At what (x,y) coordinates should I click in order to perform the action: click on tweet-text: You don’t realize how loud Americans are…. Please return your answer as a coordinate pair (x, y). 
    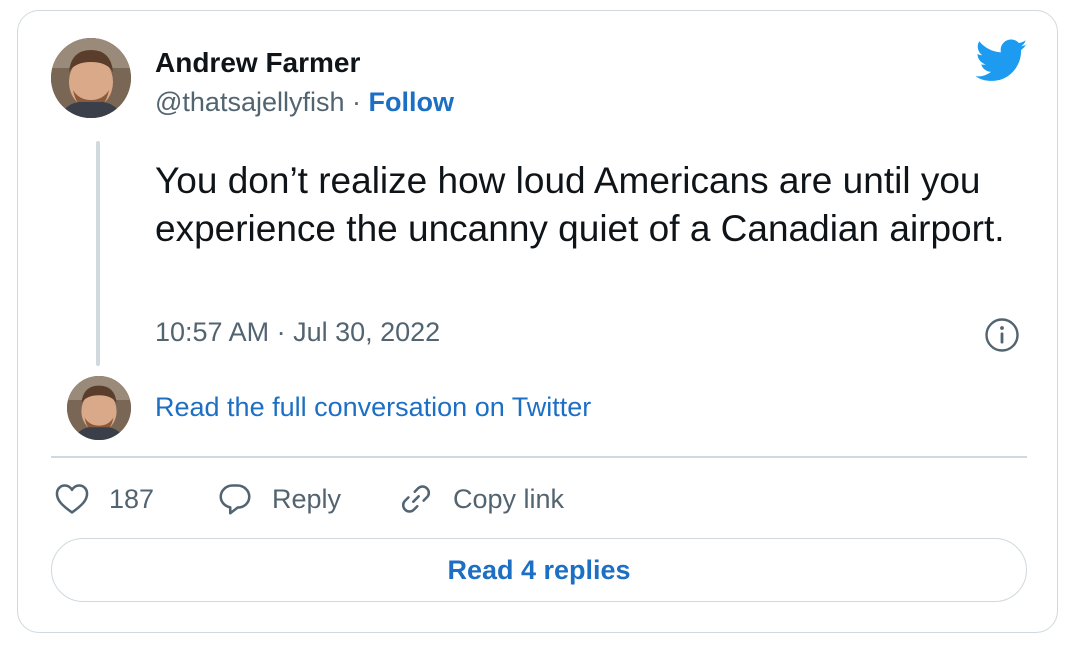
    Looking at the image, I should click on (580, 204).